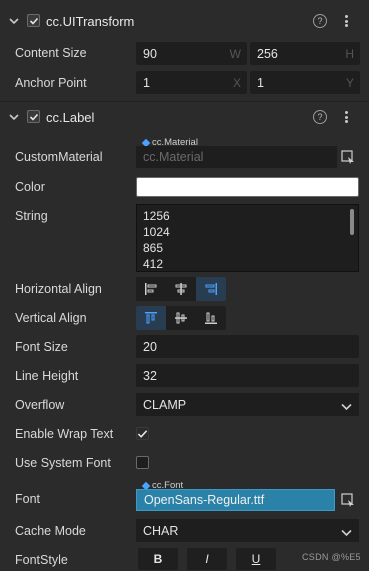 This screenshot has width=369, height=571. I want to click on vertical-align-group, so click(181, 318).